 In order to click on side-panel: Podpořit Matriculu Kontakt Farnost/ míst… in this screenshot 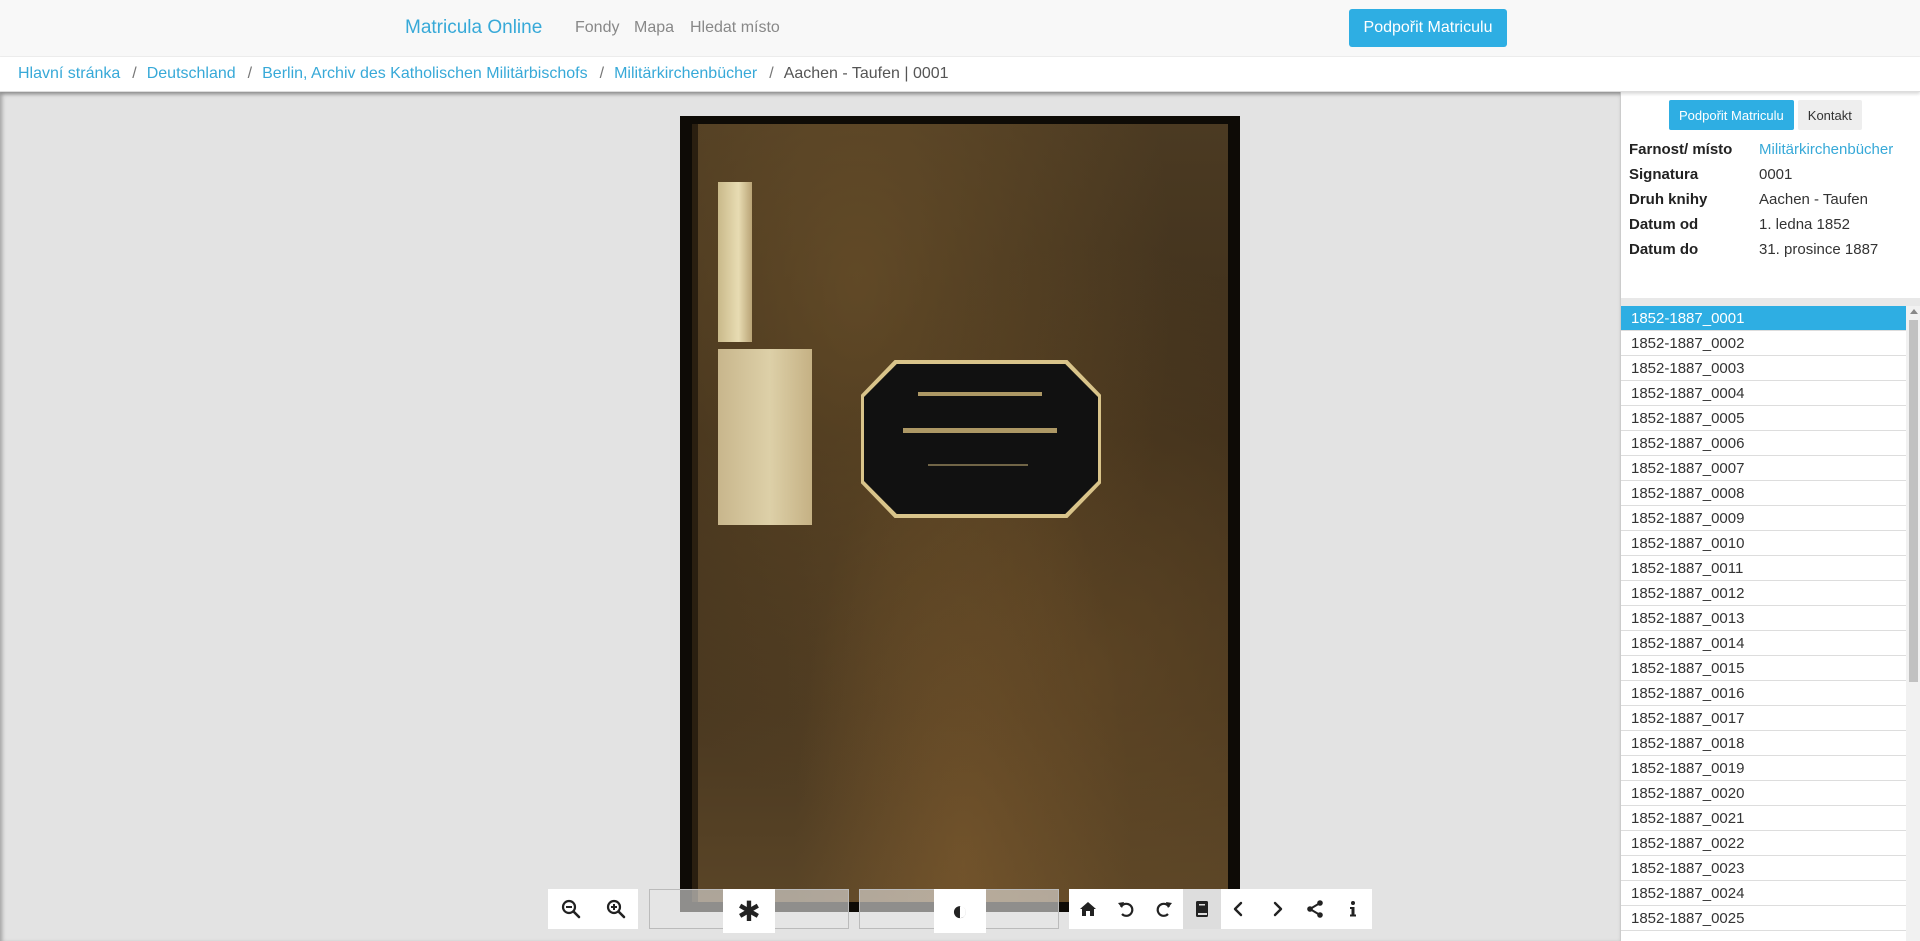, I will do `click(1770, 516)`.